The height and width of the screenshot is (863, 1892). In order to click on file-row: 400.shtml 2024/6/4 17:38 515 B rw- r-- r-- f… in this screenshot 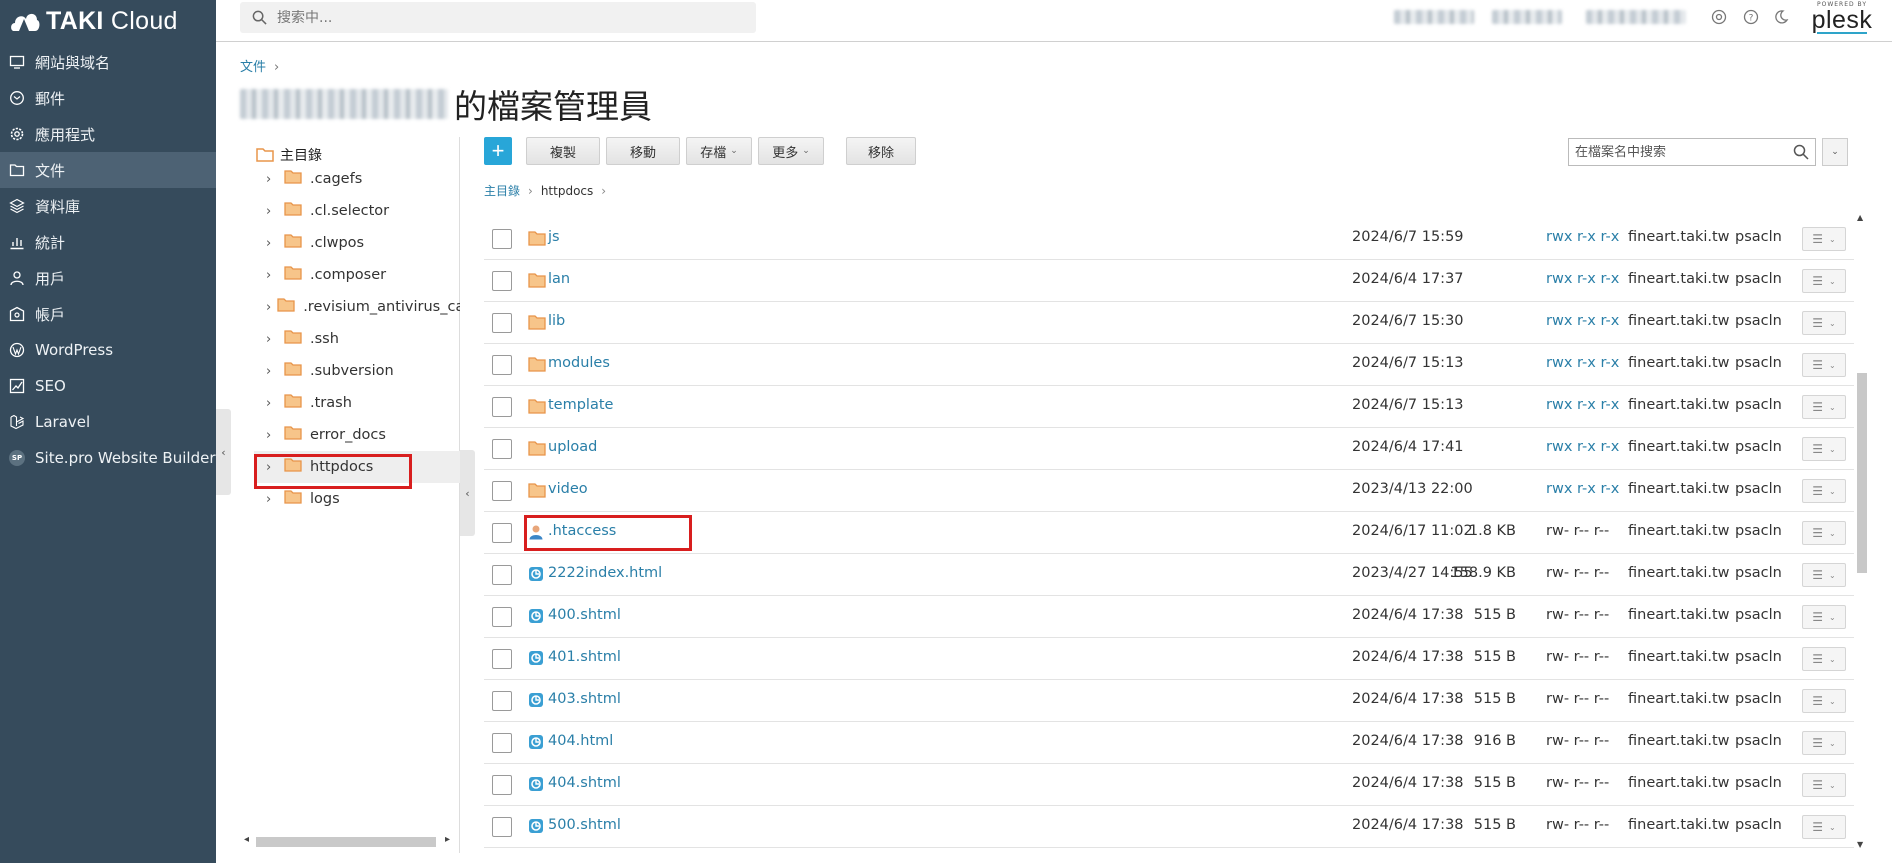, I will do `click(1169, 617)`.